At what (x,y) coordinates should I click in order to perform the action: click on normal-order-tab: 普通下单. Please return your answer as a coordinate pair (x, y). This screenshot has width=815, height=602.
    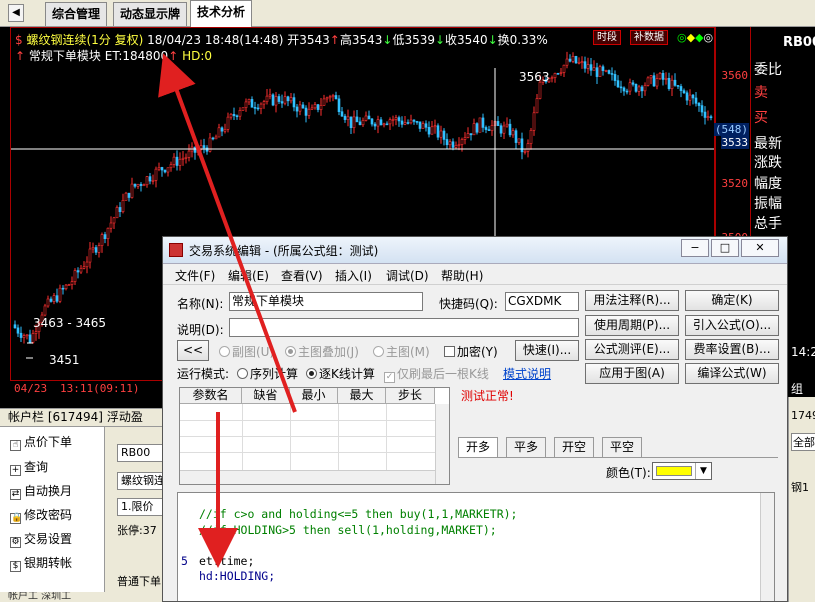
    Looking at the image, I should click on (139, 581).